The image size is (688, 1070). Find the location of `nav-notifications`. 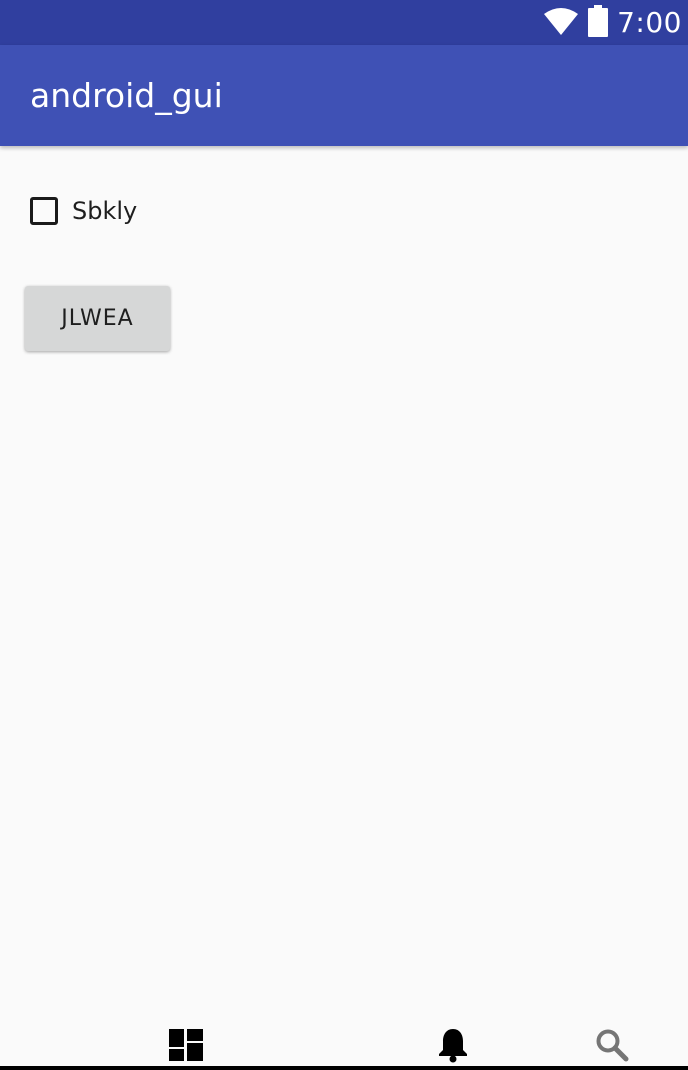

nav-notifications is located at coordinates (453, 1047).